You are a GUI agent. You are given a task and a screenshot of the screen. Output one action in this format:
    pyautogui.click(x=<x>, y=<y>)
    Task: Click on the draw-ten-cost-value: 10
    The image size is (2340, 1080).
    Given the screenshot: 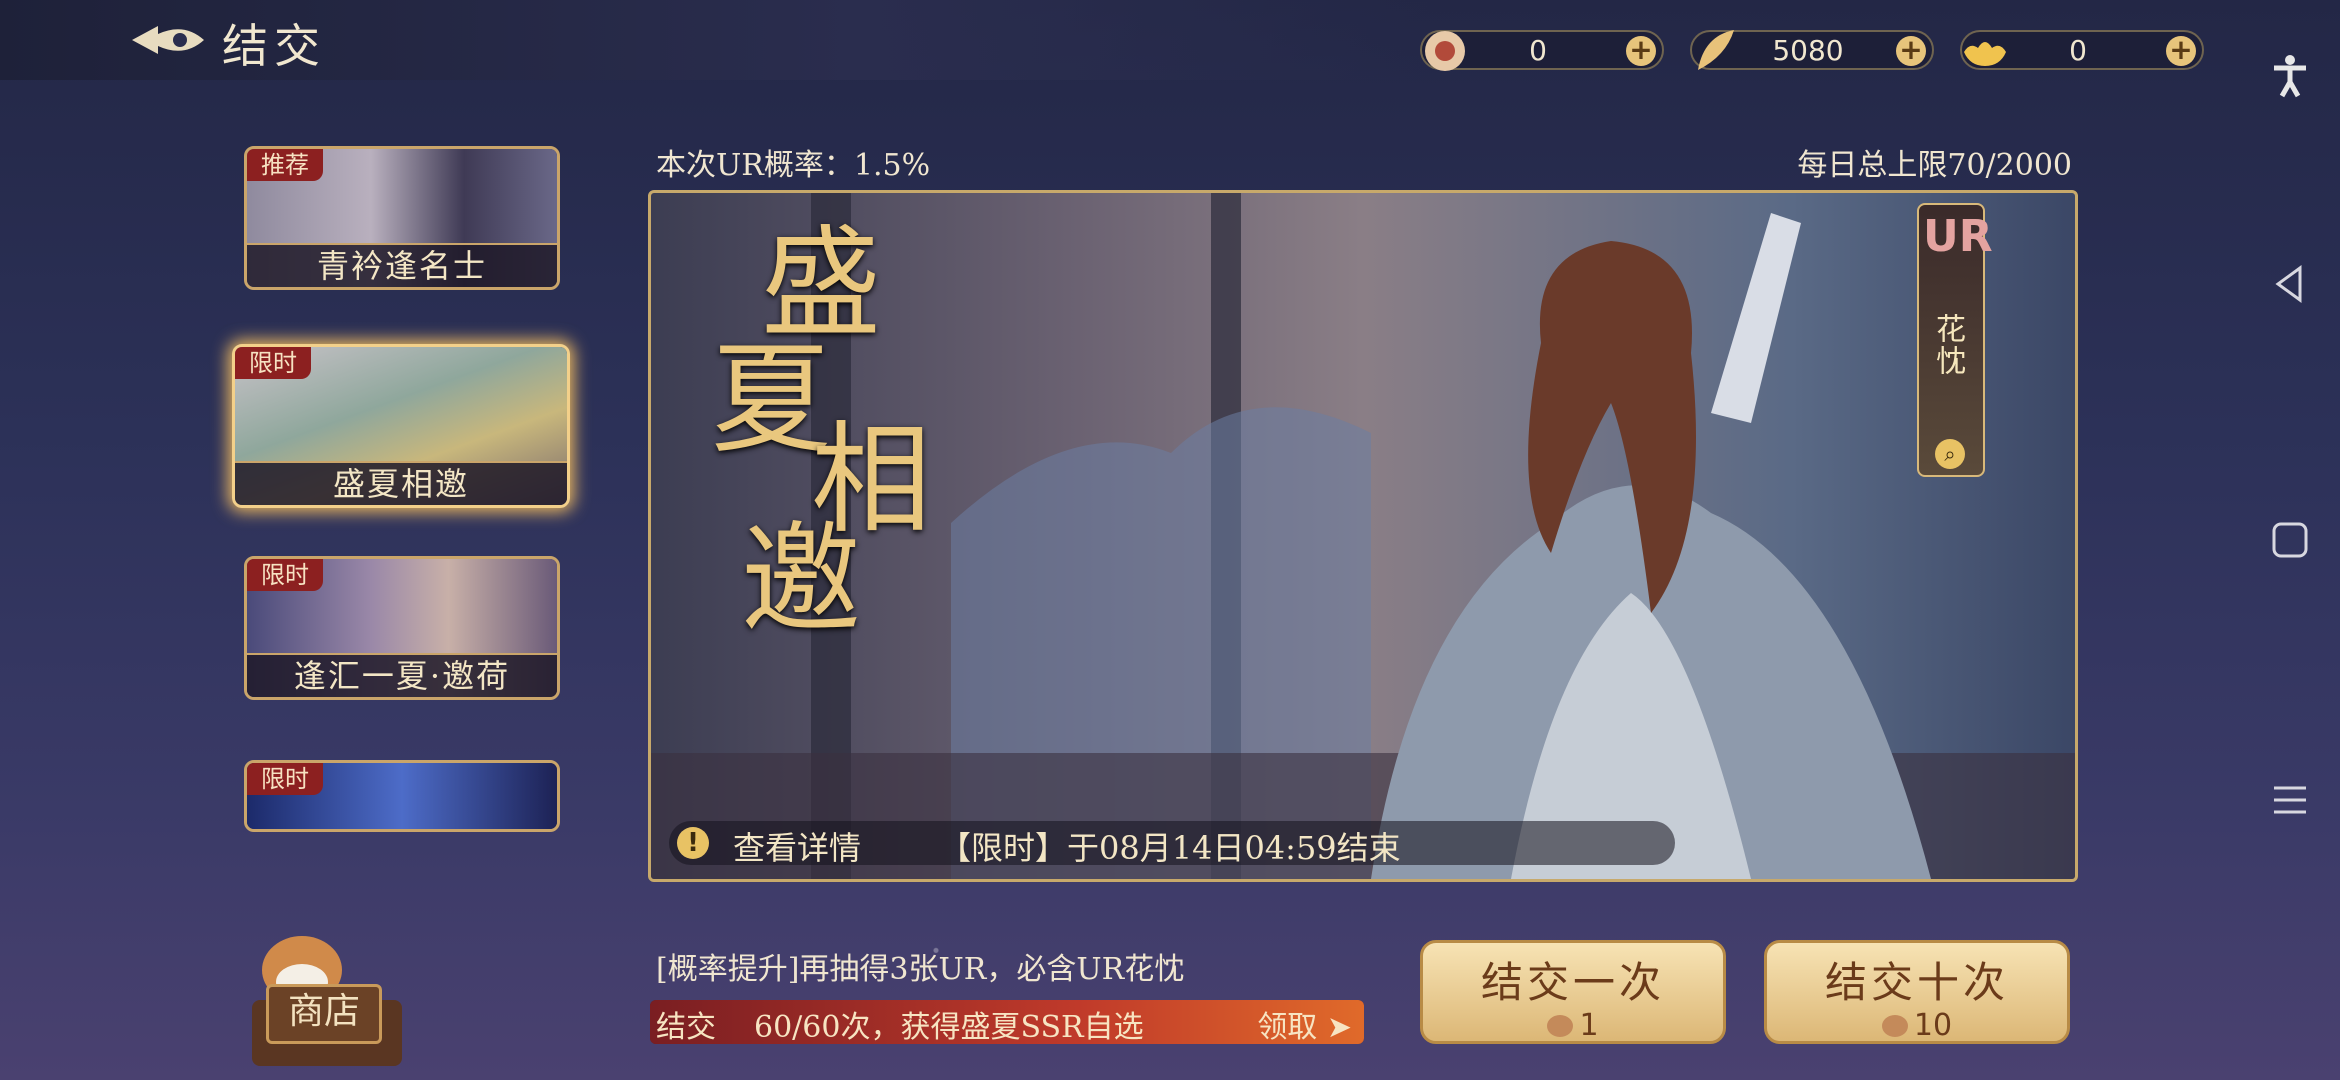 What is the action you would take?
    pyautogui.click(x=1933, y=1025)
    